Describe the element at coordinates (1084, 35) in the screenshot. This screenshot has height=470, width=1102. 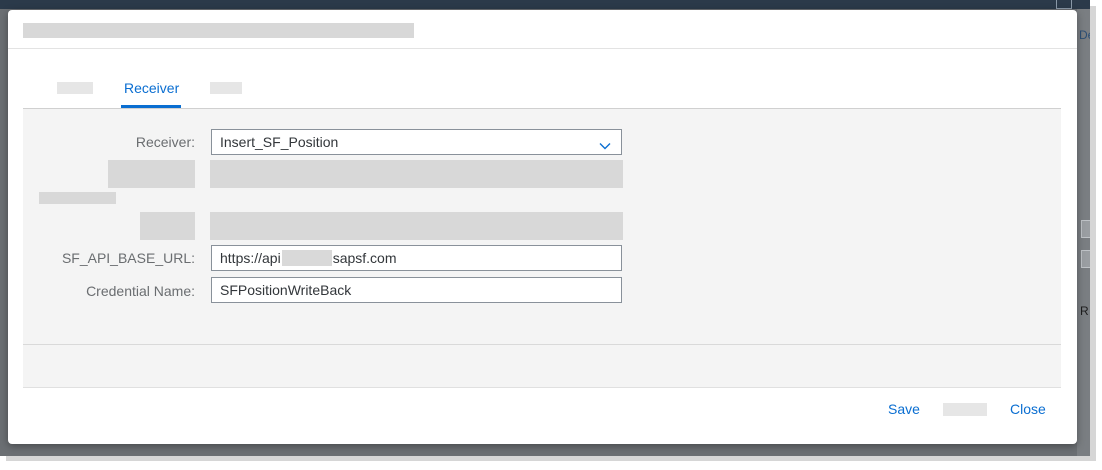
I see `background-right-text: De` at that location.